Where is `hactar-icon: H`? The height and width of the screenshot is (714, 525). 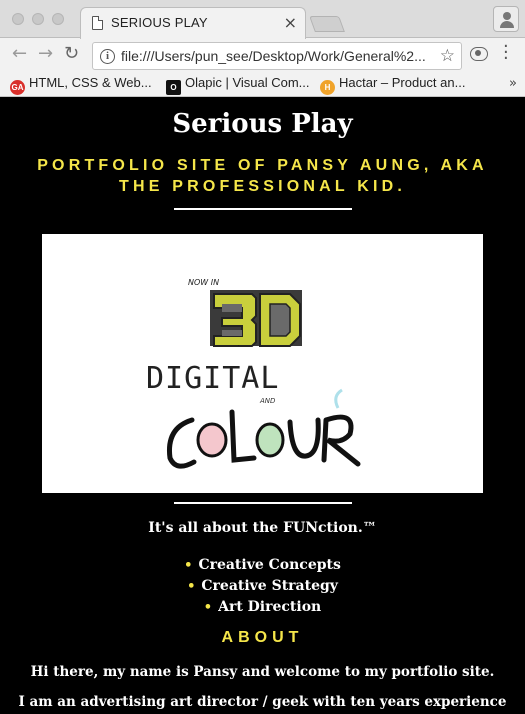
hactar-icon: H is located at coordinates (327, 87).